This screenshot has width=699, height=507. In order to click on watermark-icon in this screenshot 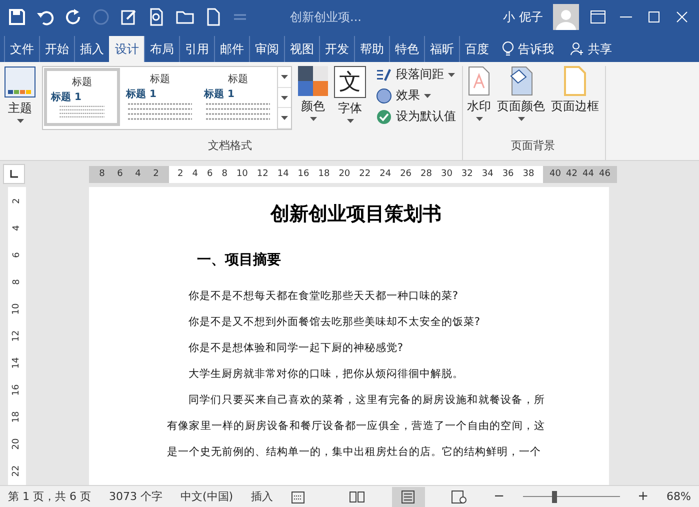, I will do `click(479, 81)`.